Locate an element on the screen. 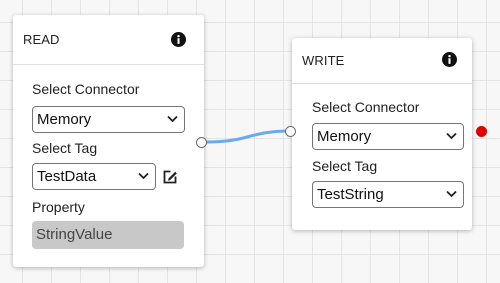  read-tag-select: TestData is located at coordinates (94, 176).